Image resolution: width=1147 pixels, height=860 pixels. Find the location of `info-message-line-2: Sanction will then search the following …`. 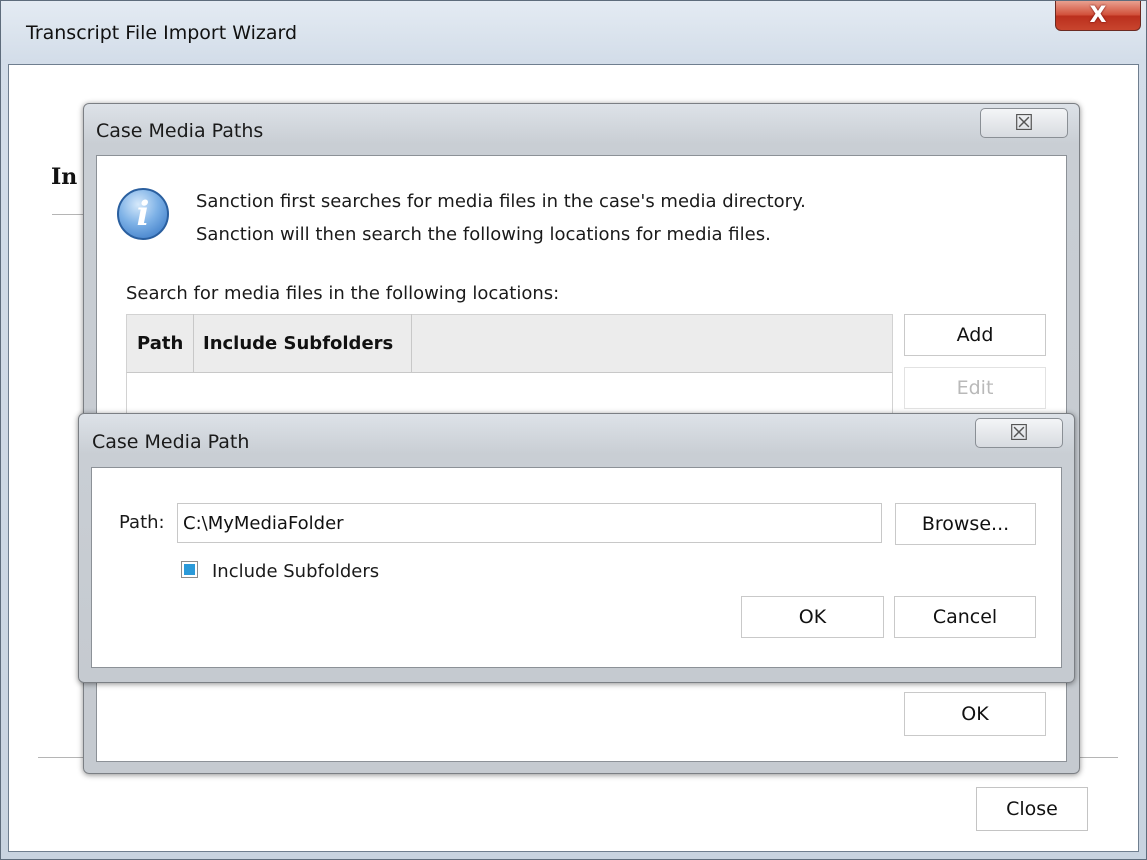

info-message-line-2: Sanction will then search the following … is located at coordinates (483, 234).